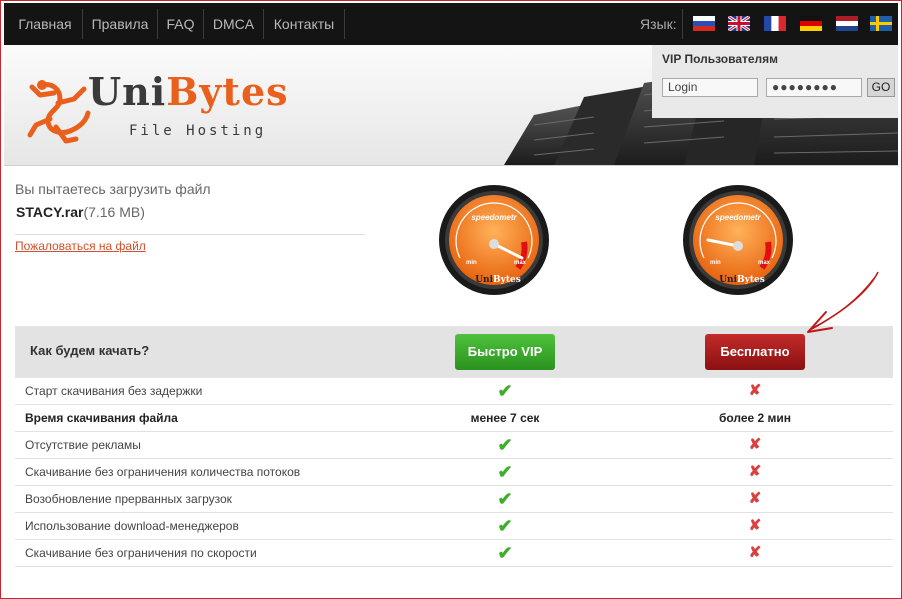 The height and width of the screenshot is (599, 902). What do you see at coordinates (755, 352) in the screenshot?
I see `free-download-button: Бесплатно` at bounding box center [755, 352].